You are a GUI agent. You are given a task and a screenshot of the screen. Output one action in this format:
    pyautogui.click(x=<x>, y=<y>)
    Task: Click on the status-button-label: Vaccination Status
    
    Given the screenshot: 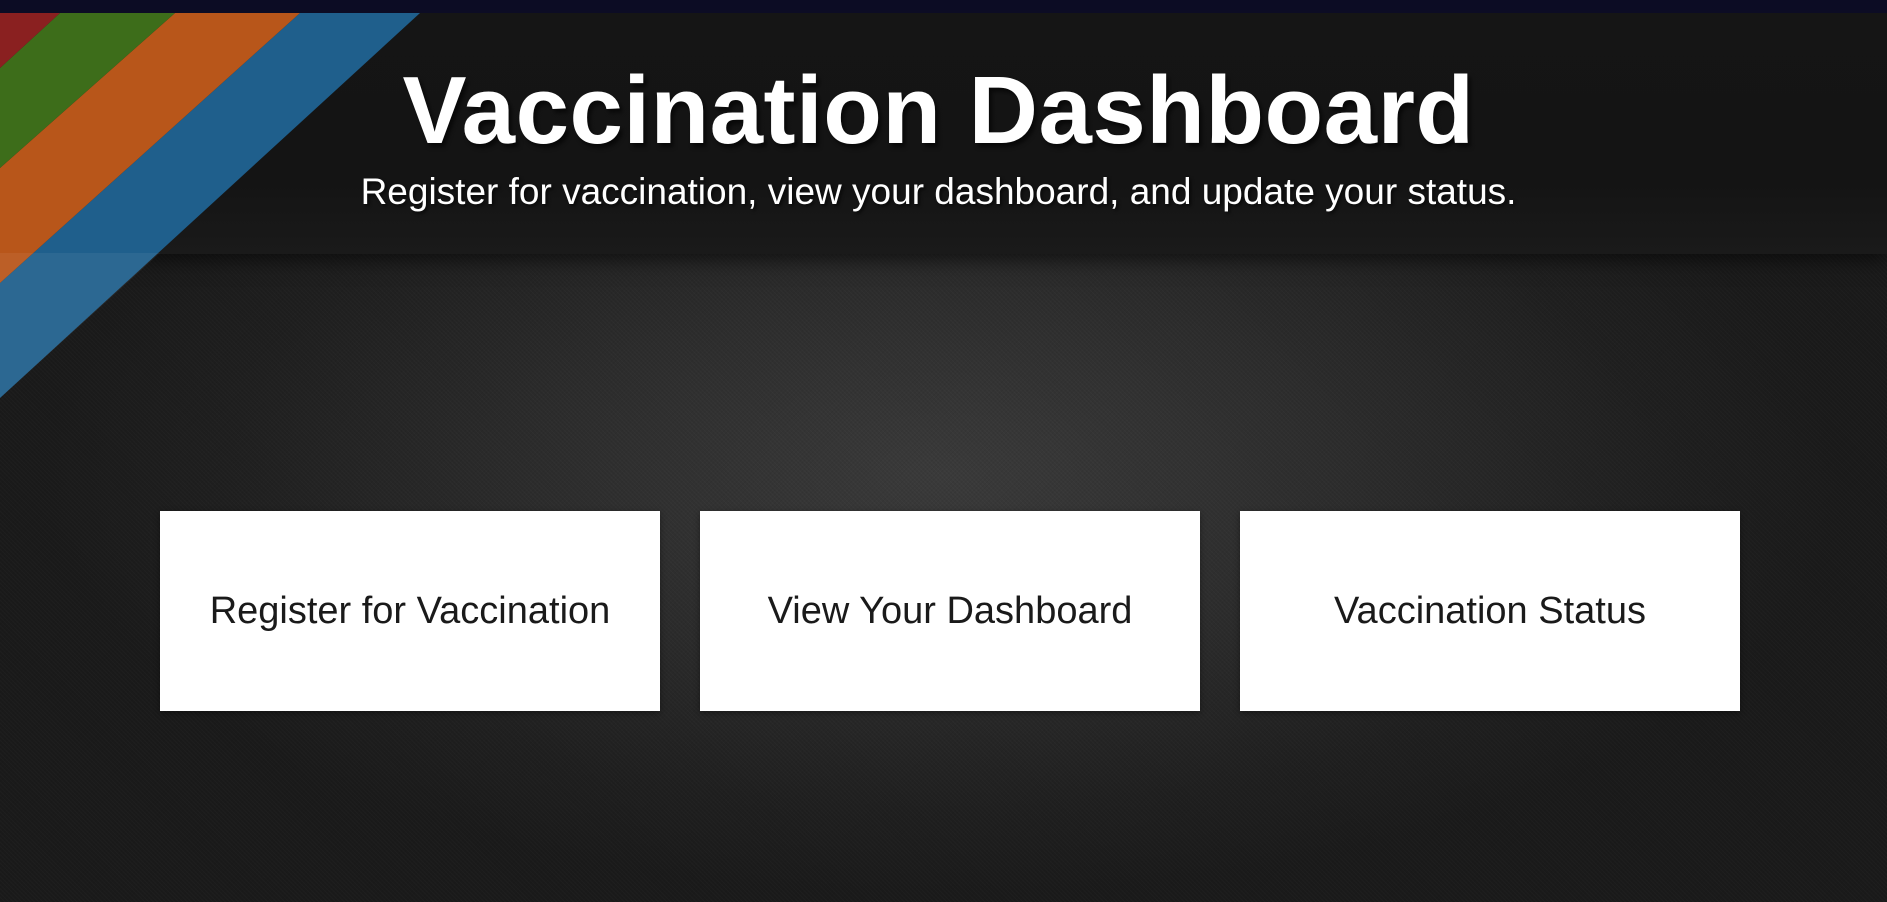 What is the action you would take?
    pyautogui.click(x=1490, y=610)
    